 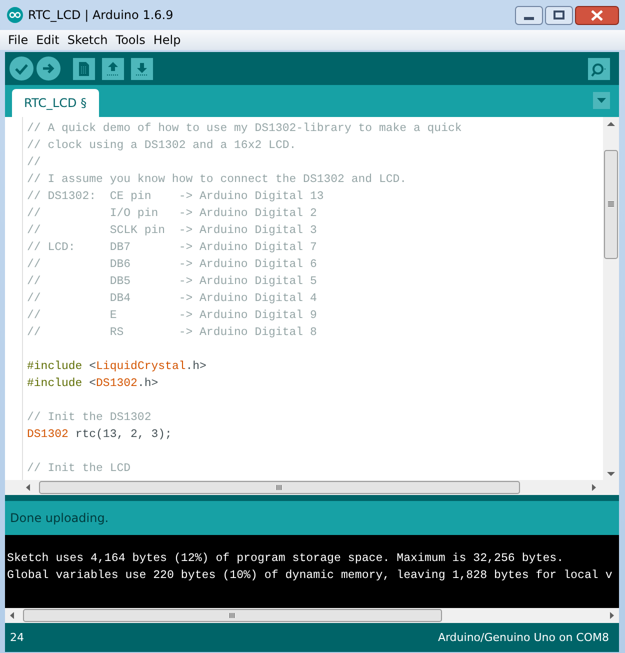 I want to click on code-line: // LCD: DB7 -> Arduino Digital 7, so click(x=172, y=248).